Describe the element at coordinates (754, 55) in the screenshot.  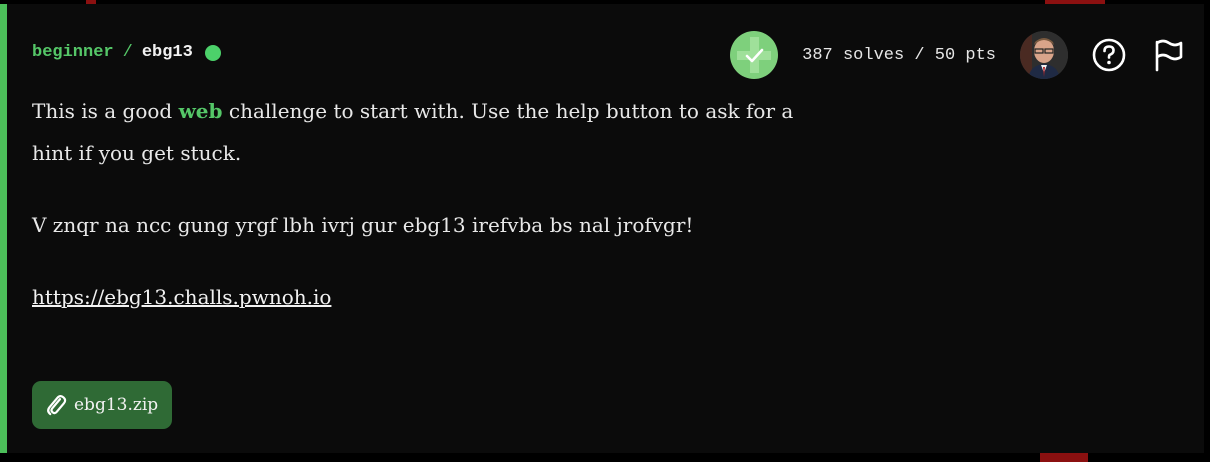
I see `solved-badge-icon` at that location.